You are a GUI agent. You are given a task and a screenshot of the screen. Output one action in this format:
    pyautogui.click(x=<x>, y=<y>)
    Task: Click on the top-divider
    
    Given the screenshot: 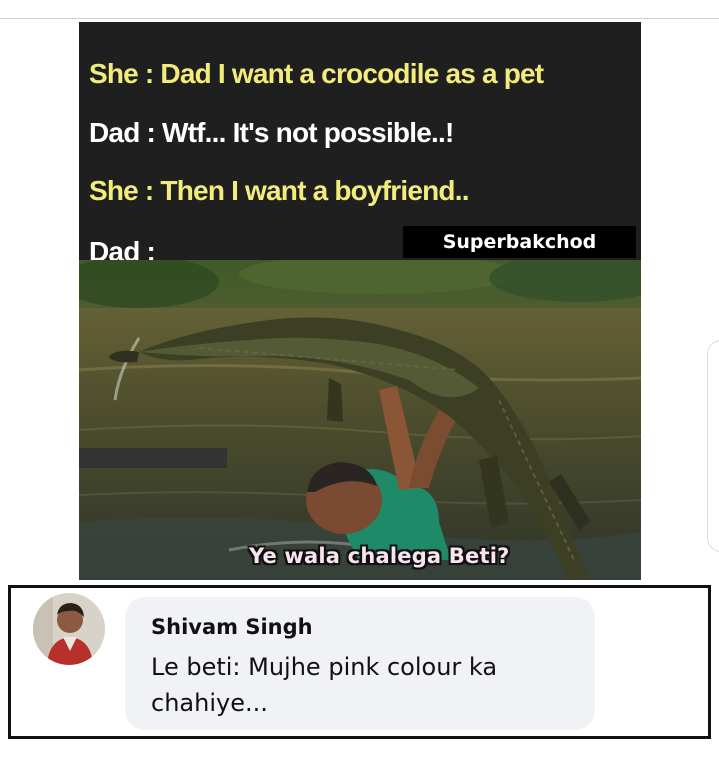 What is the action you would take?
    pyautogui.click(x=359, y=18)
    